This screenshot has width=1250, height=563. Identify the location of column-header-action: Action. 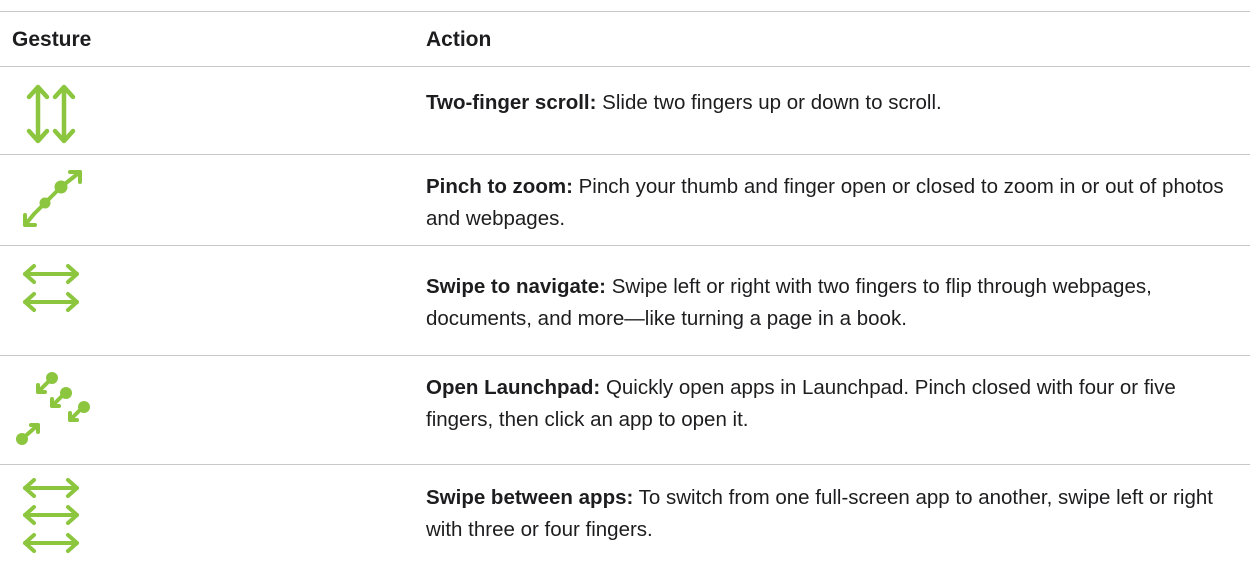
(459, 39).